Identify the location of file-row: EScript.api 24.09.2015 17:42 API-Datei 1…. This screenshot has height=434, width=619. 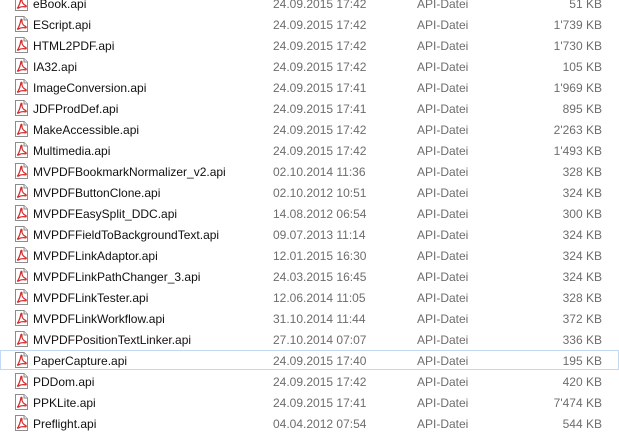
(309, 24).